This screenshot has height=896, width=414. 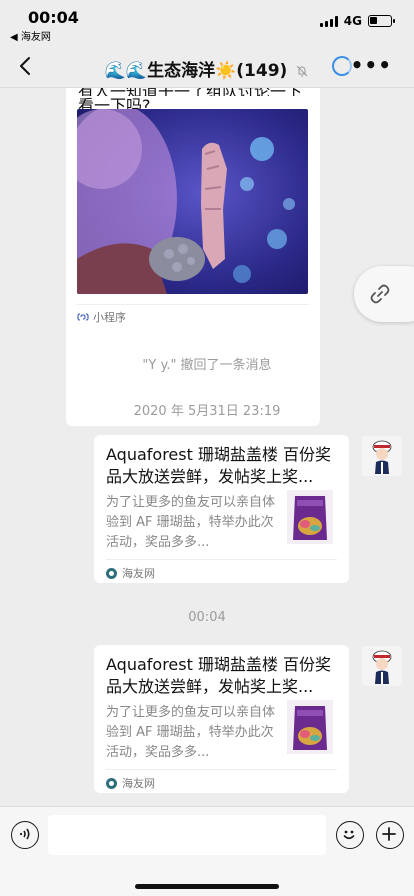 I want to click on status-bar: 00:04 ◀ 海友网 4G, so click(x=207, y=22).